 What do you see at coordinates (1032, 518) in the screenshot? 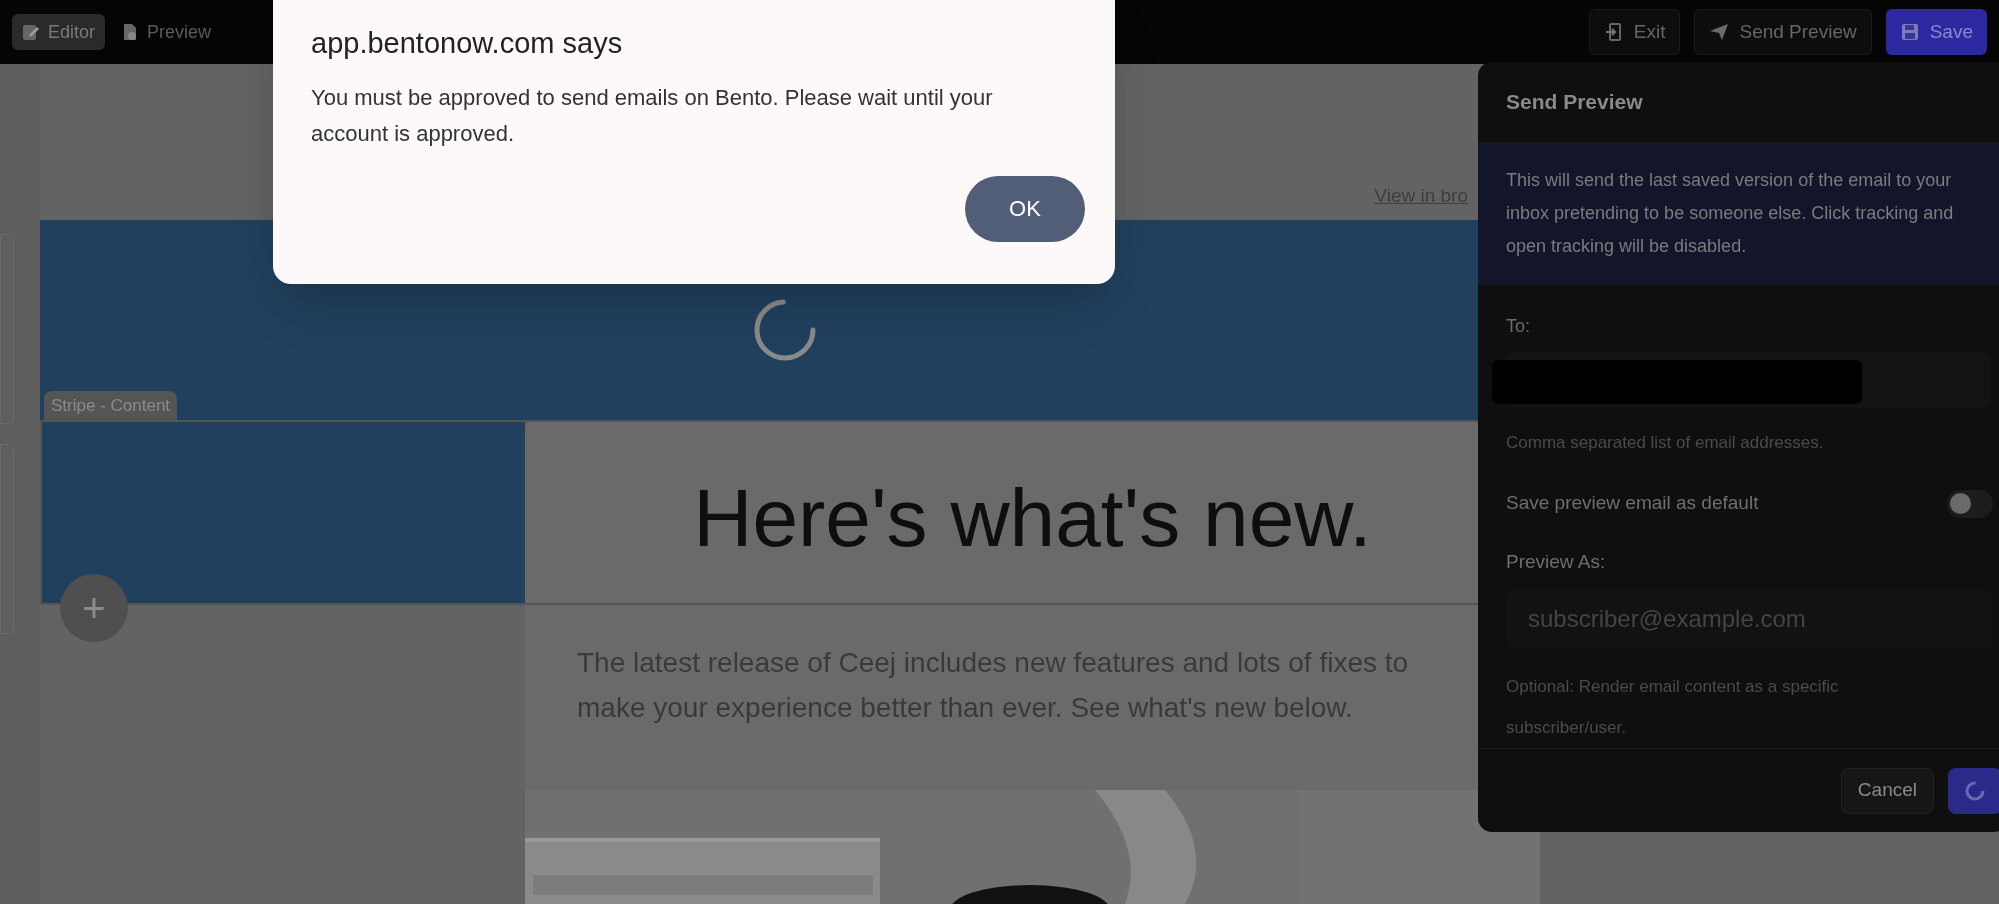
I see `email-heading: Here's what's new.` at bounding box center [1032, 518].